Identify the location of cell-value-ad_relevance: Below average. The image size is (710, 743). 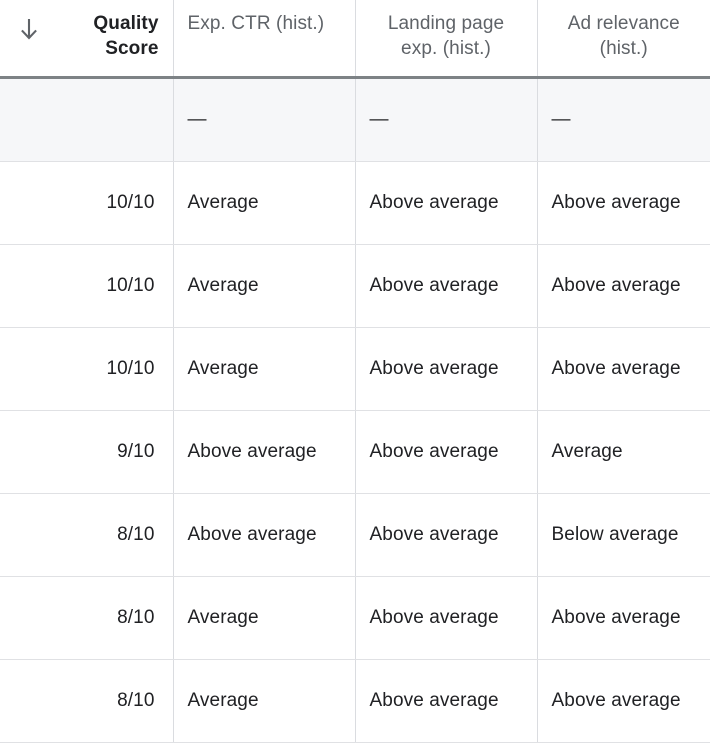
(624, 535).